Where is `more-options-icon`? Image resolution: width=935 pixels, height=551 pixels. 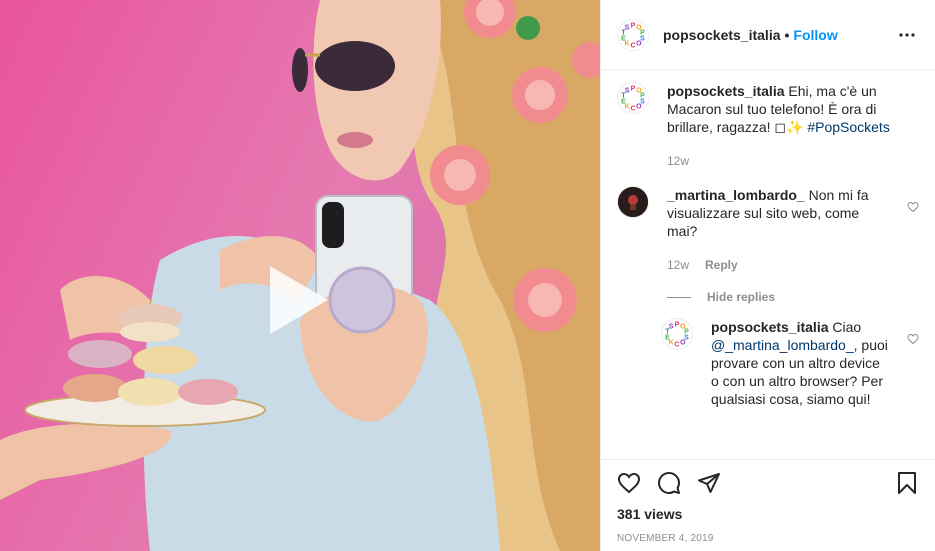
more-options-icon is located at coordinates (907, 34).